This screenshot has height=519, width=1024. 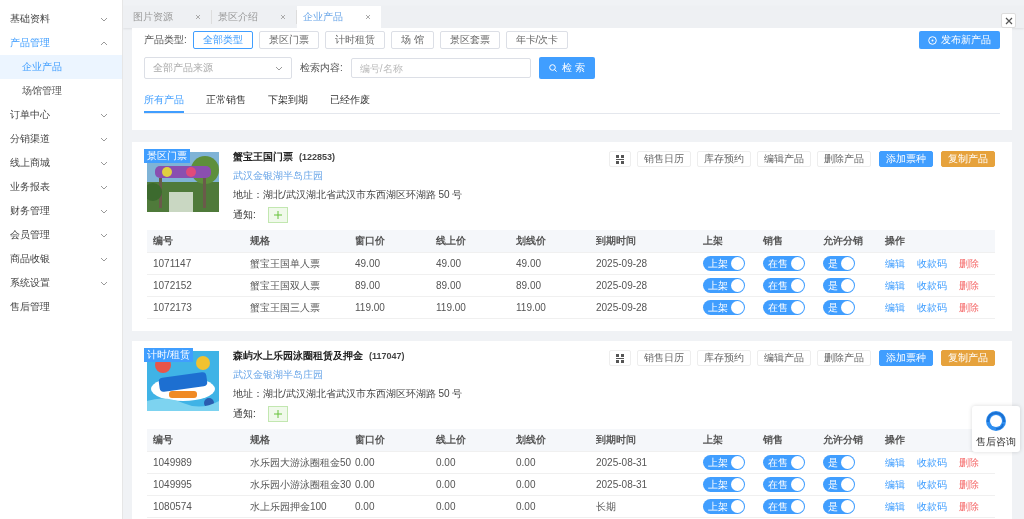 I want to click on column-header: 划线价, so click(x=531, y=440).